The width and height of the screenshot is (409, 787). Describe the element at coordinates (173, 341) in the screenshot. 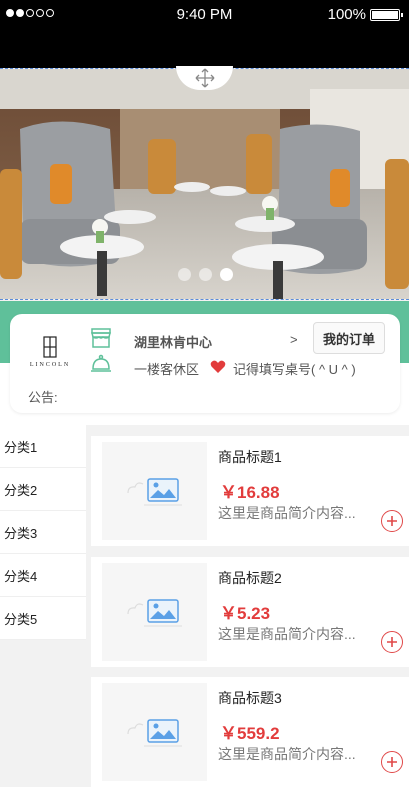

I see `store-name: 湖里林肯中心` at that location.